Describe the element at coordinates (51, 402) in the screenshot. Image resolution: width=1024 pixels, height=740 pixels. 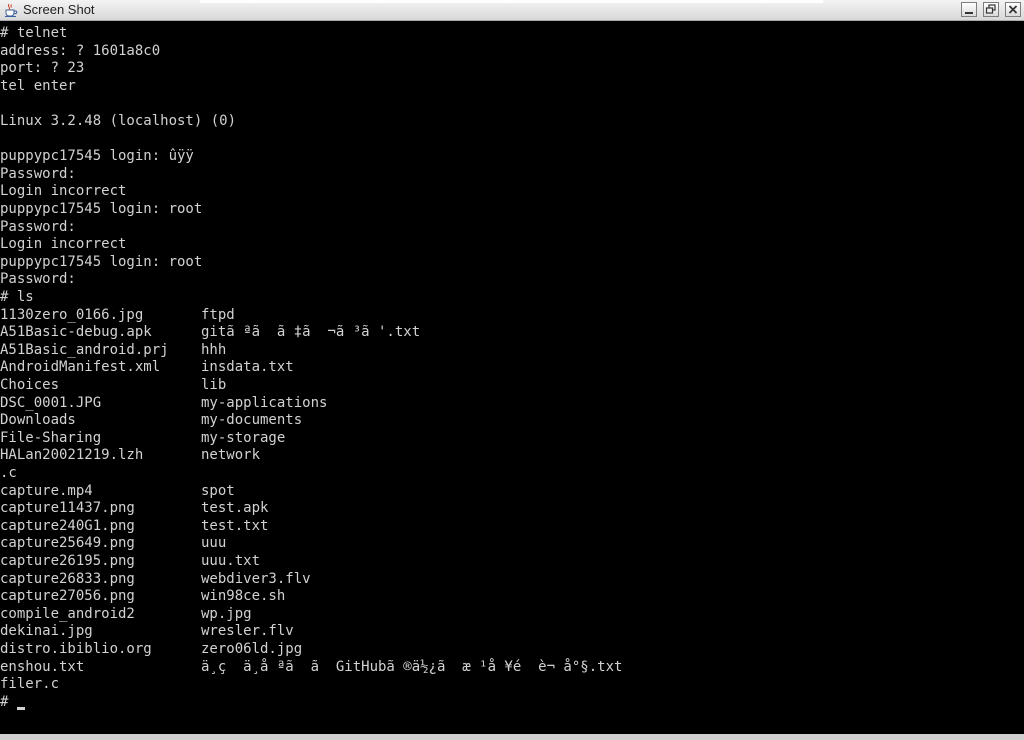
I see `ls-entry: DSC_0001.JPG` at that location.